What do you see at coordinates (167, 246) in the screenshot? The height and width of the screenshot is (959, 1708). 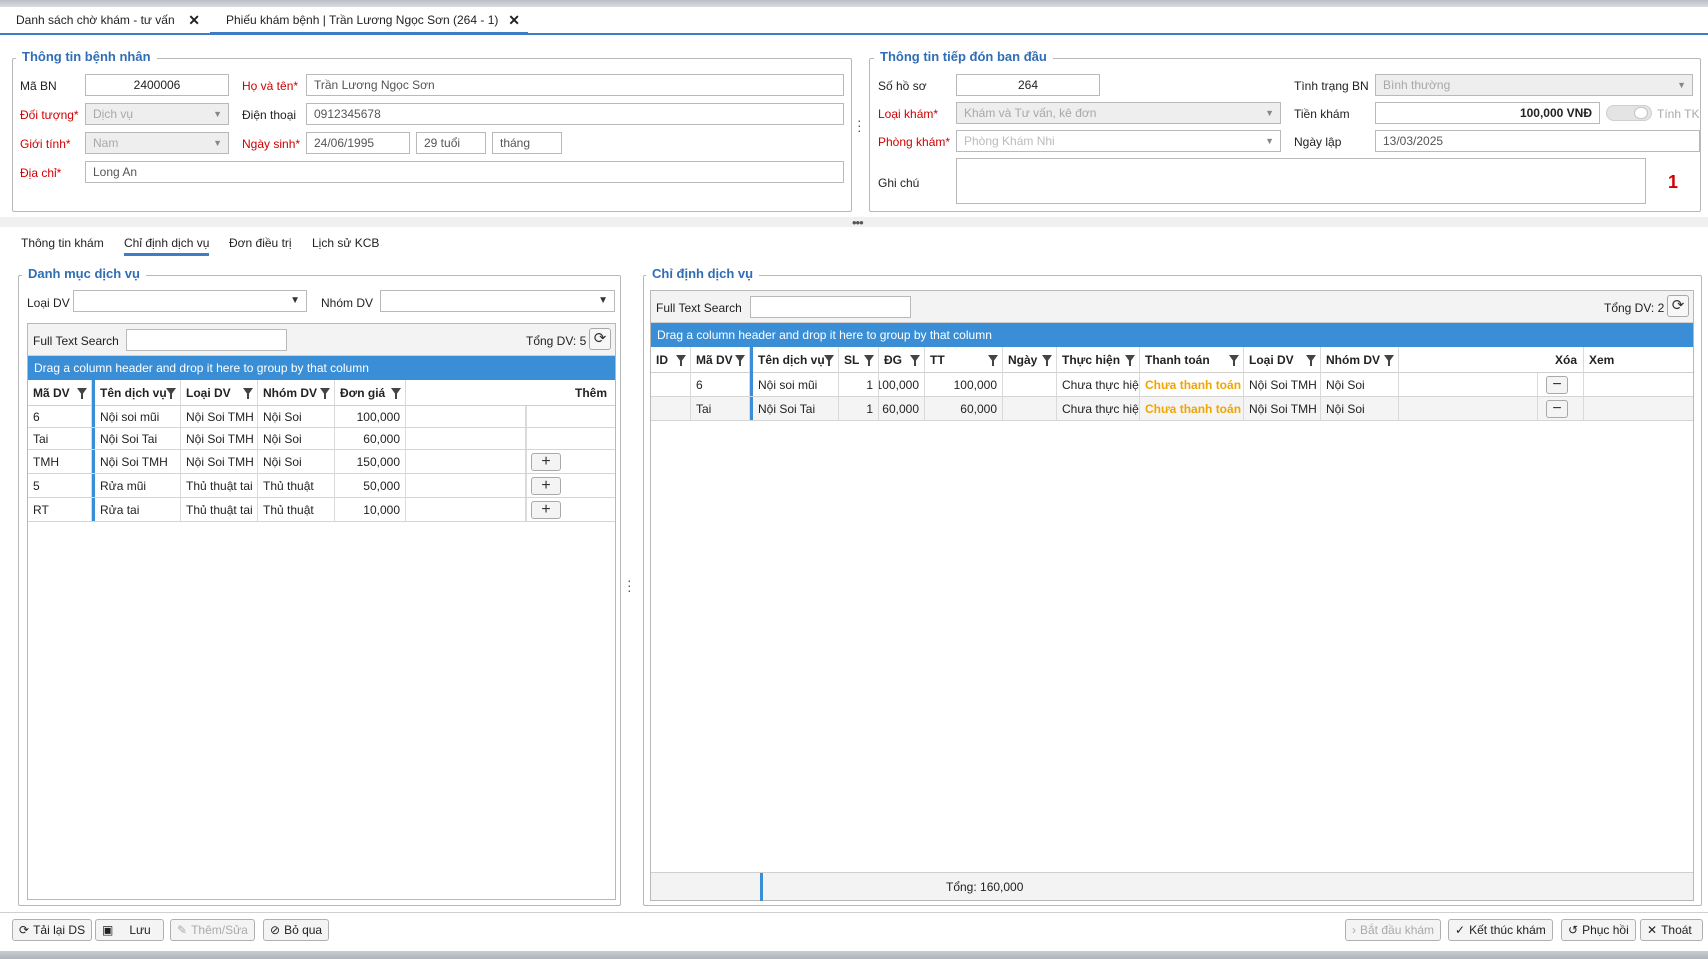 I see `tab-chi-dinh-dich-vu: Chỉ định dịch vụ` at bounding box center [167, 246].